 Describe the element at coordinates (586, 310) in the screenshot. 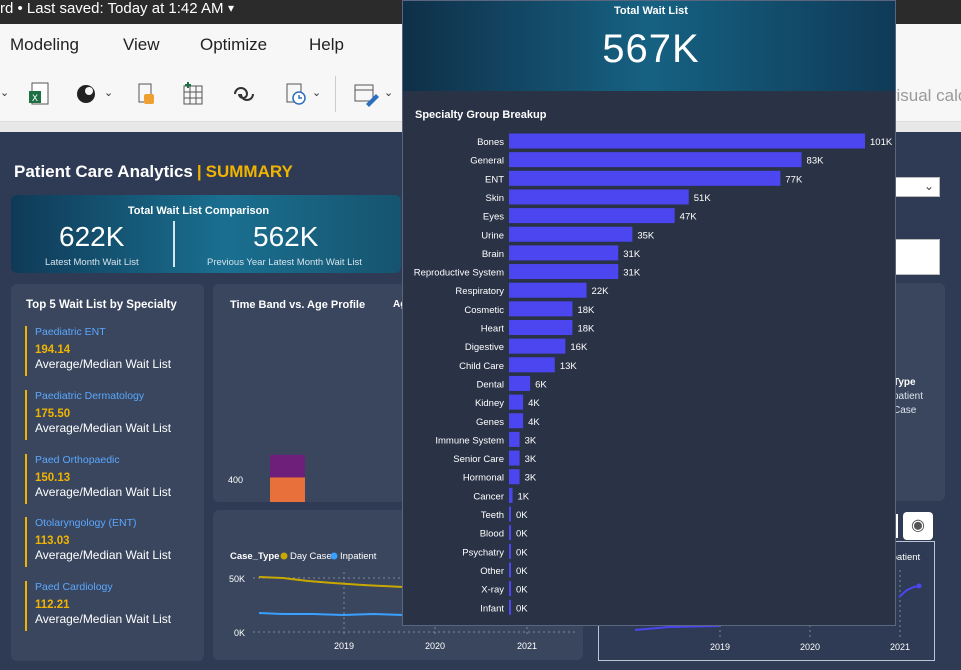

I see `data-label: 18K` at that location.